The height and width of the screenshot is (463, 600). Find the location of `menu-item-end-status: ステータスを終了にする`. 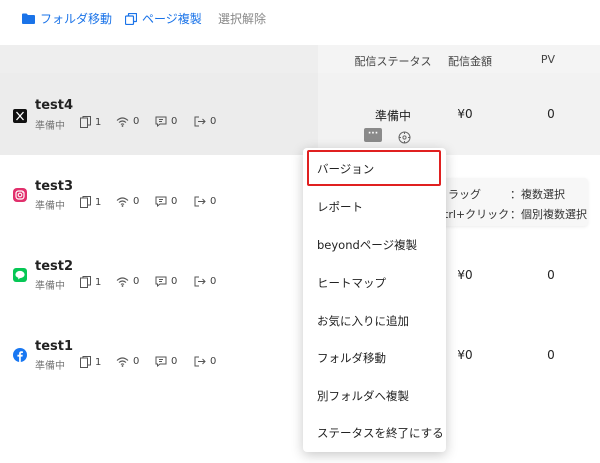

menu-item-end-status: ステータスを終了にする is located at coordinates (374, 433).